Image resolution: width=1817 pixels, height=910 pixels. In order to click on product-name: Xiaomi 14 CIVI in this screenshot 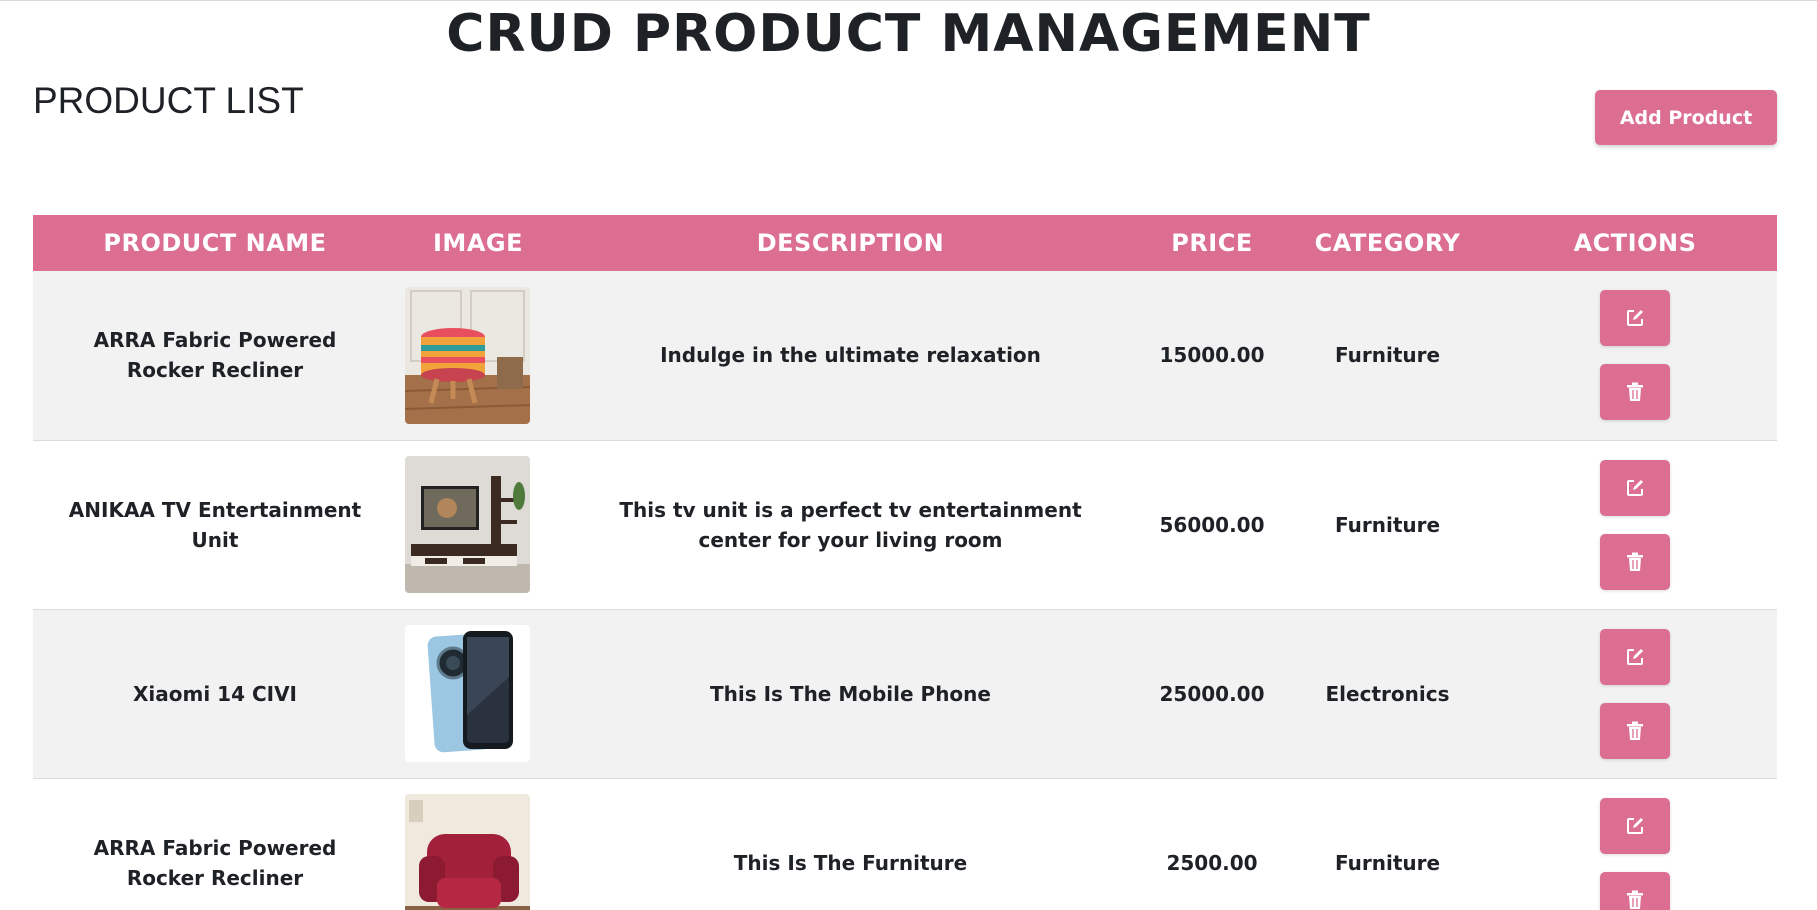, I will do `click(214, 693)`.